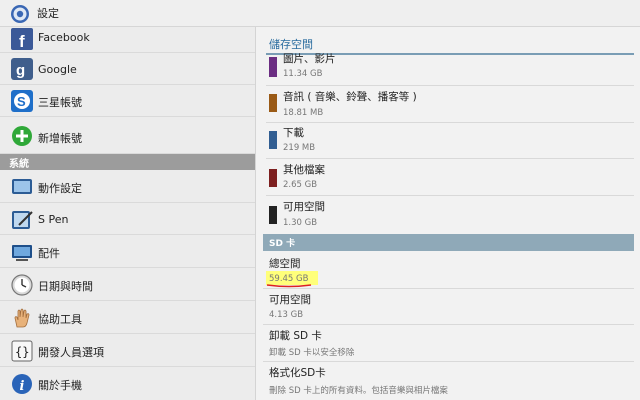  What do you see at coordinates (291, 44) in the screenshot?
I see `panel-title: 儲存空間` at bounding box center [291, 44].